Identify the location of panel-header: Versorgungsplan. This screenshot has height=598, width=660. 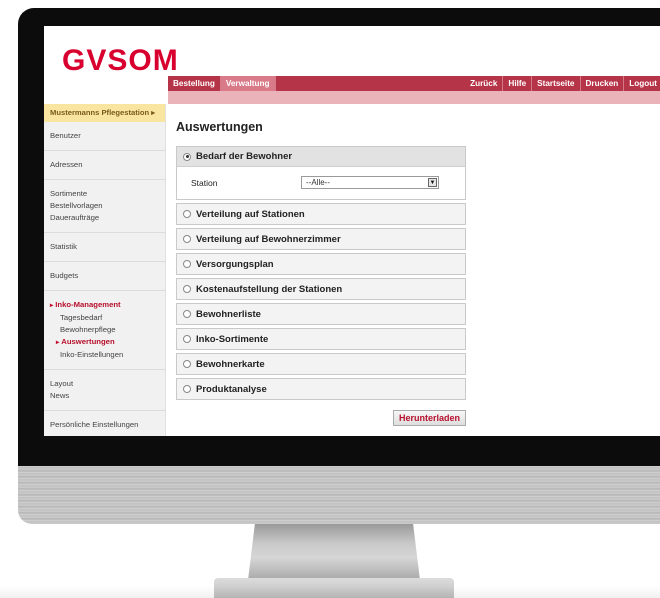
(321, 264).